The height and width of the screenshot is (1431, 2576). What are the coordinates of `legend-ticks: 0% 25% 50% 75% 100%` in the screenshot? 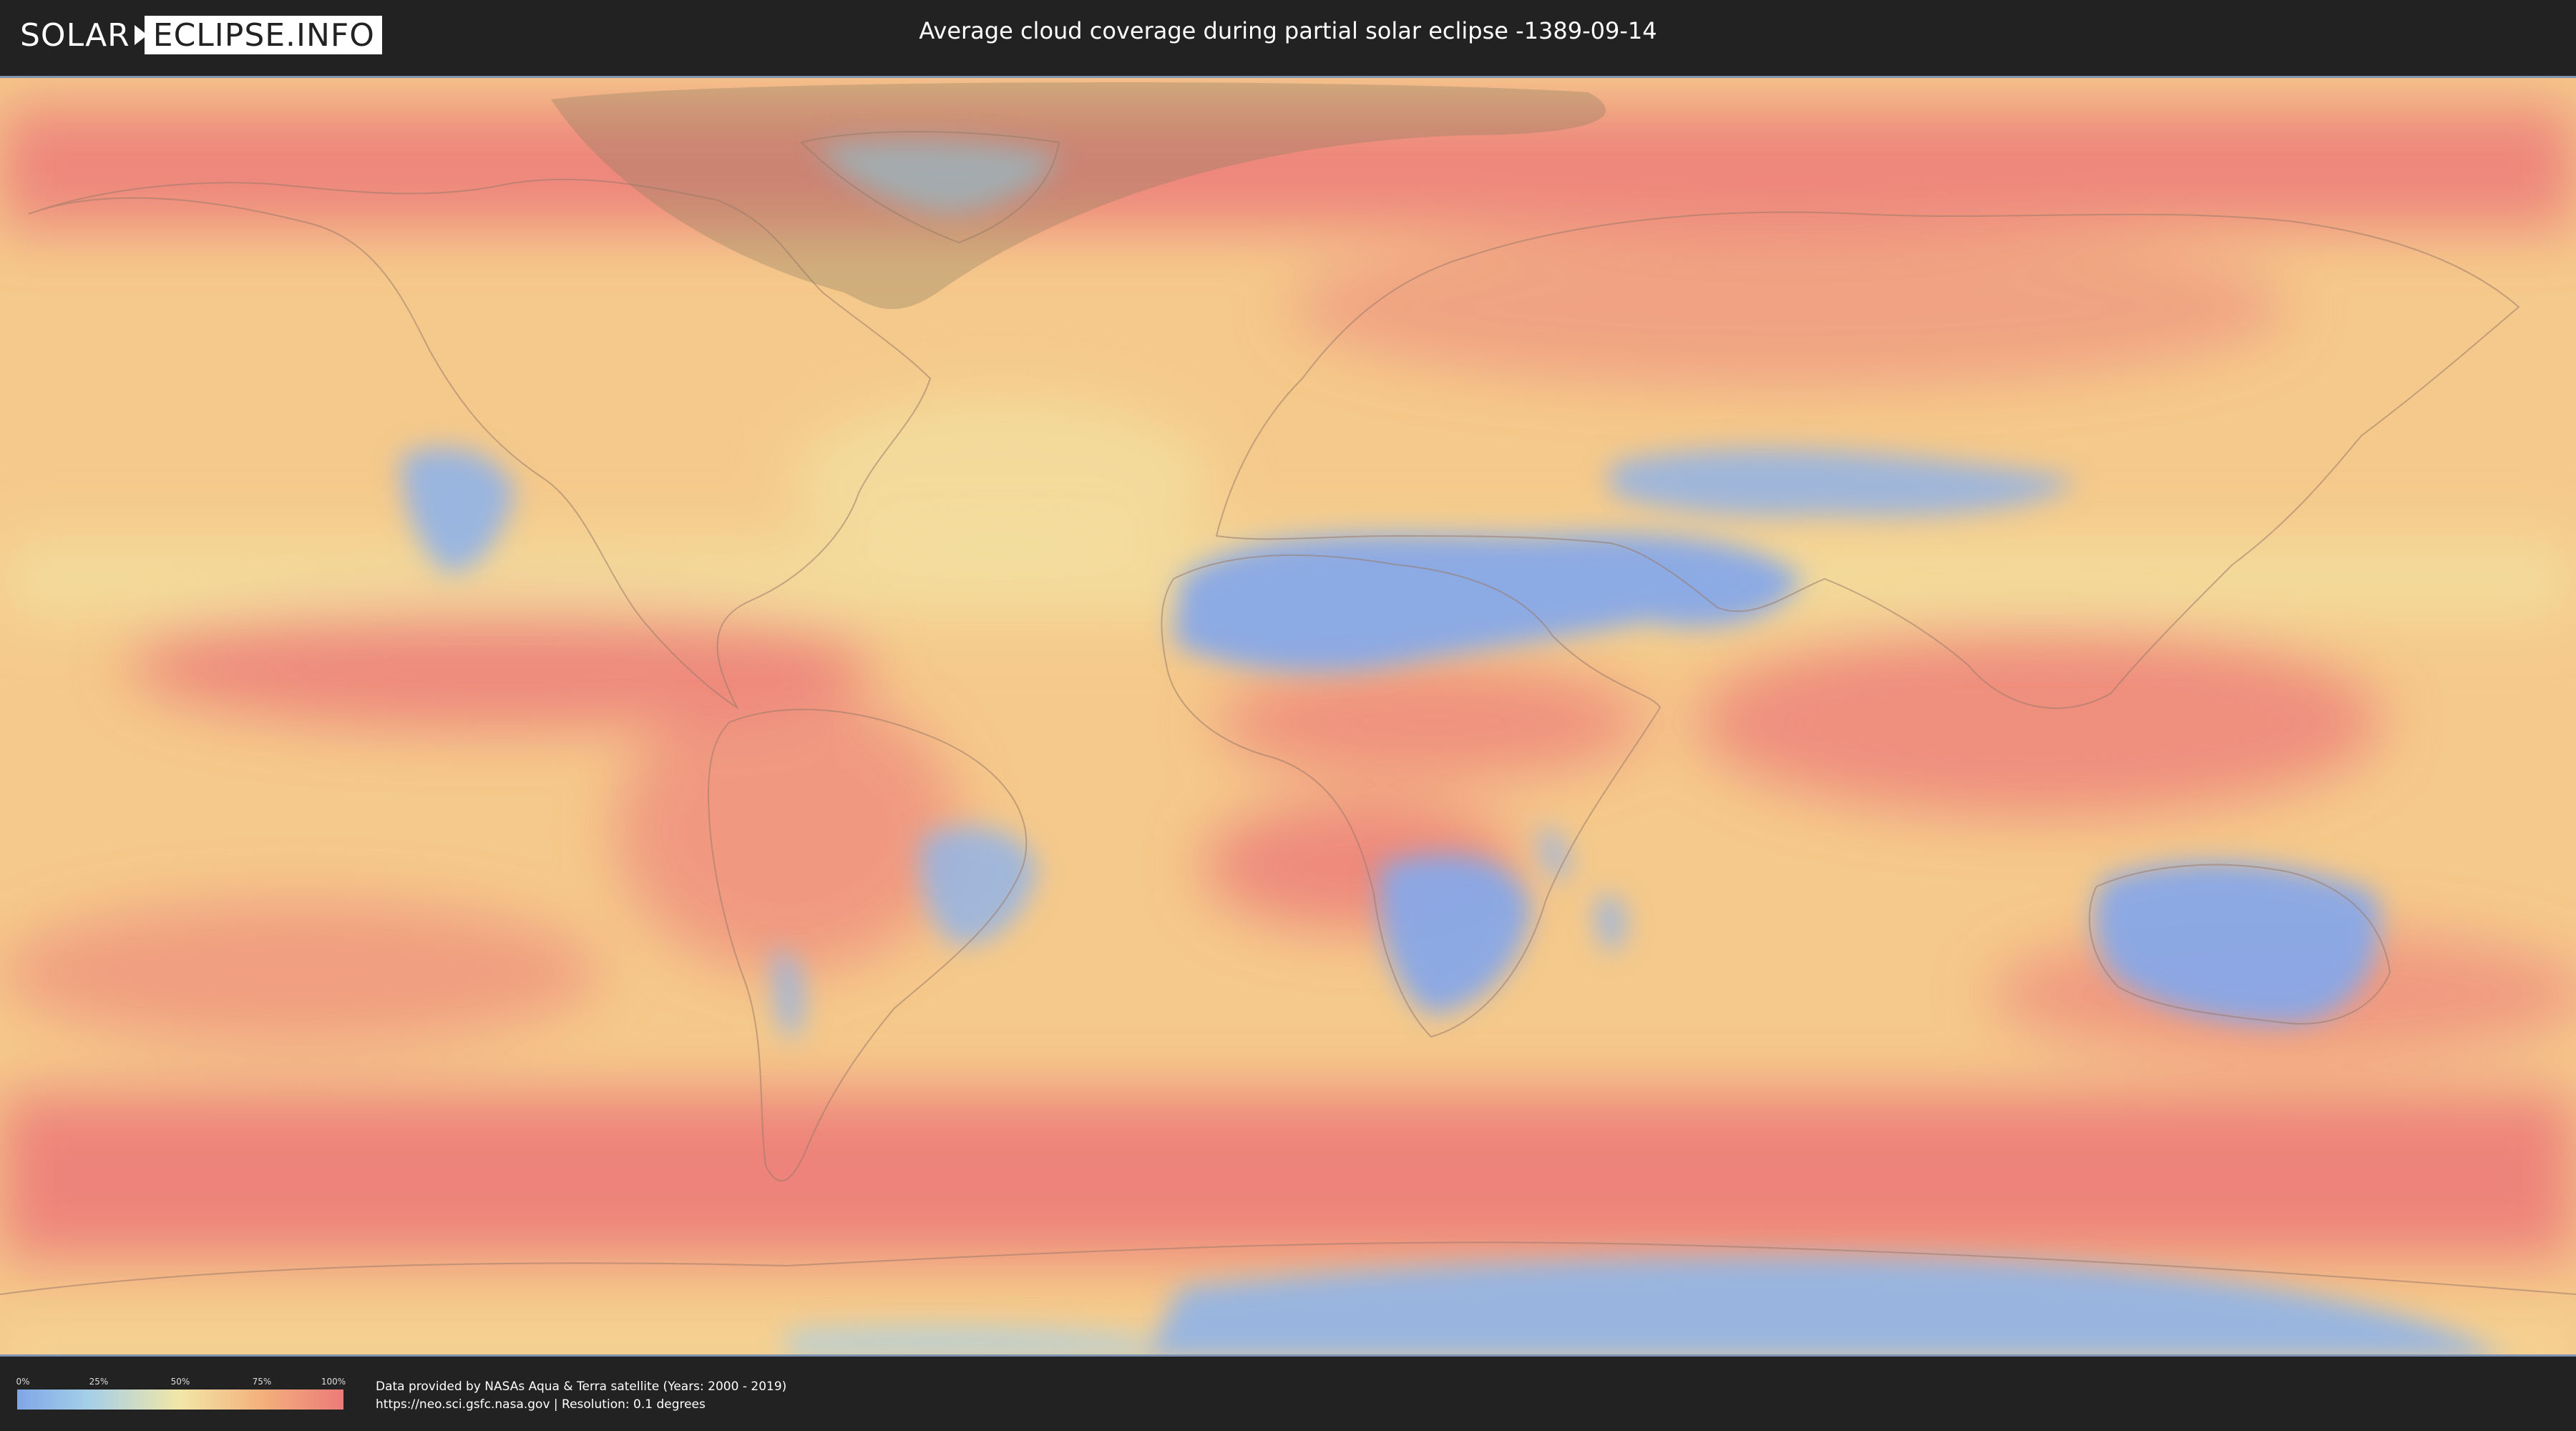 It's located at (181, 1383).